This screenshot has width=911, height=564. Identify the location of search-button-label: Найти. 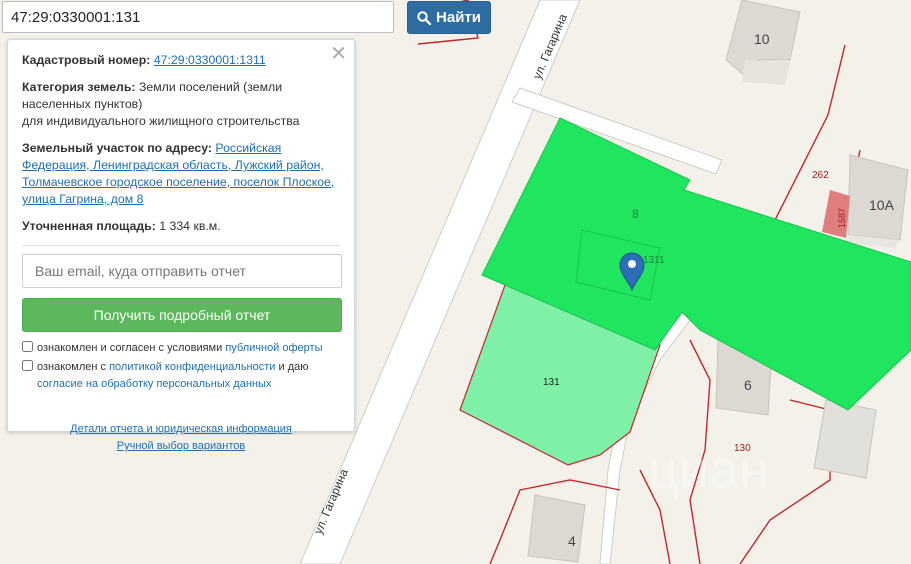
(458, 17).